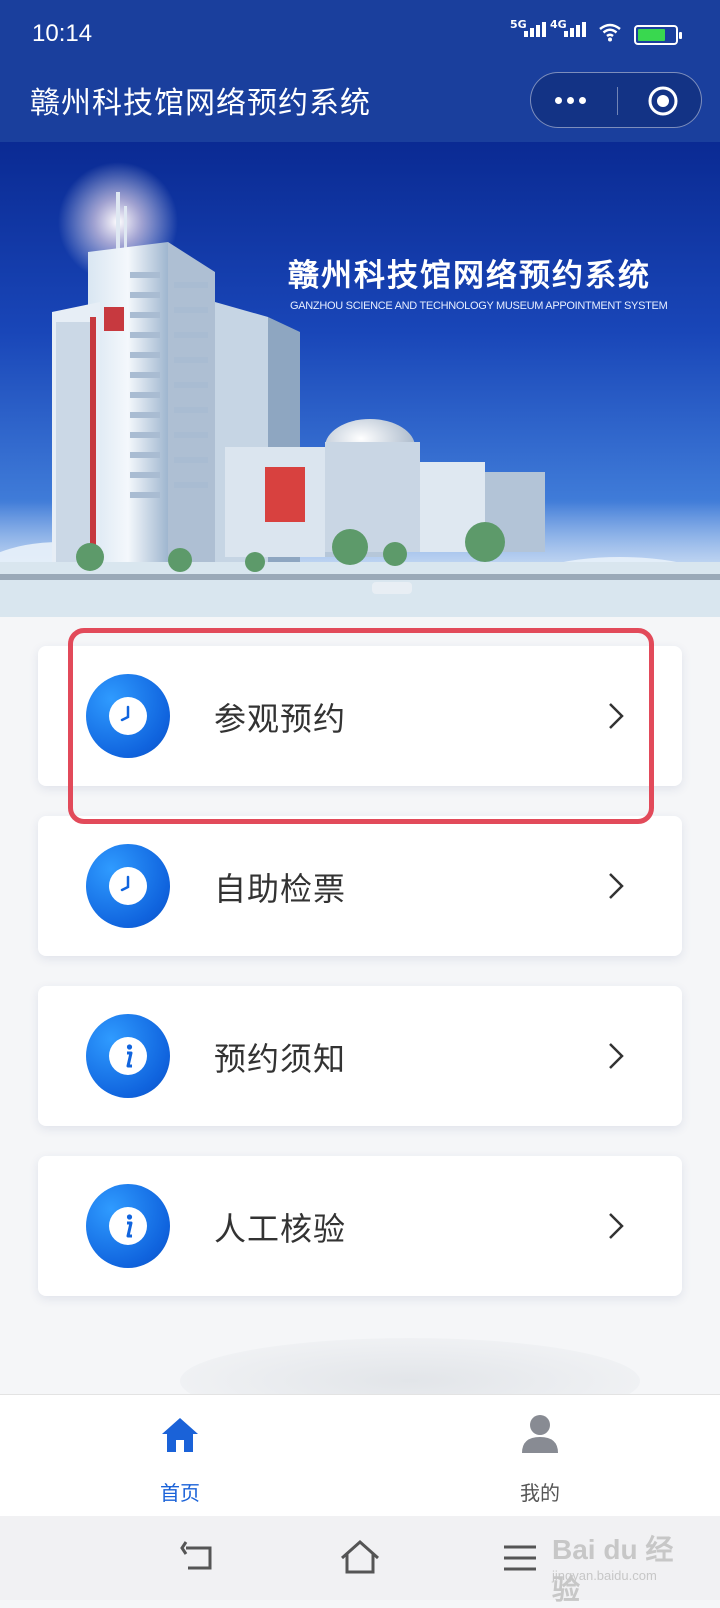  What do you see at coordinates (360, 1455) in the screenshot?
I see `tab-bar: 首页 我的` at bounding box center [360, 1455].